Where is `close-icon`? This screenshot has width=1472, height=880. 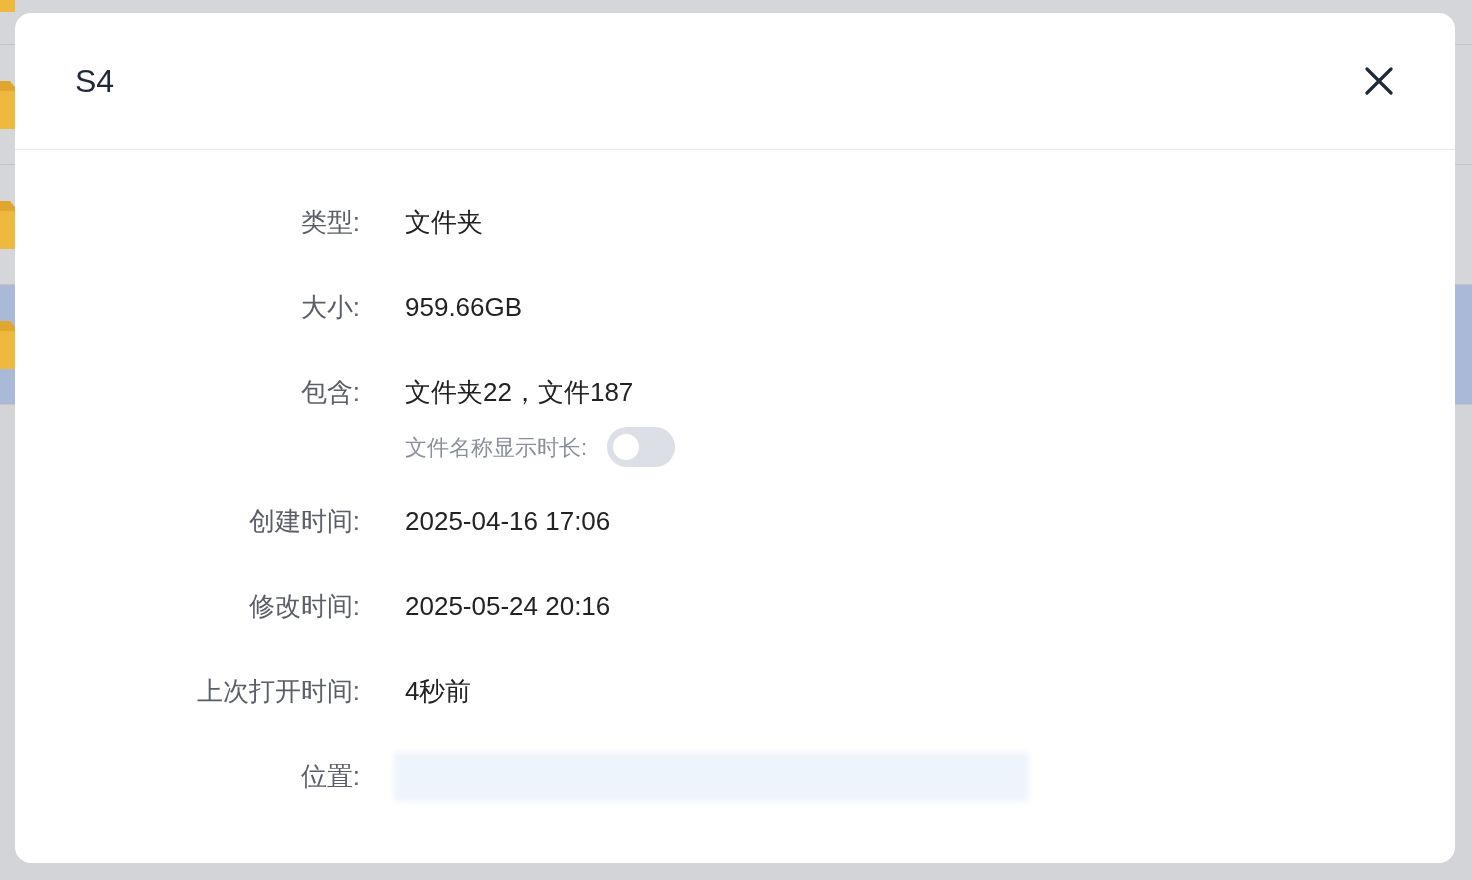 close-icon is located at coordinates (1379, 81).